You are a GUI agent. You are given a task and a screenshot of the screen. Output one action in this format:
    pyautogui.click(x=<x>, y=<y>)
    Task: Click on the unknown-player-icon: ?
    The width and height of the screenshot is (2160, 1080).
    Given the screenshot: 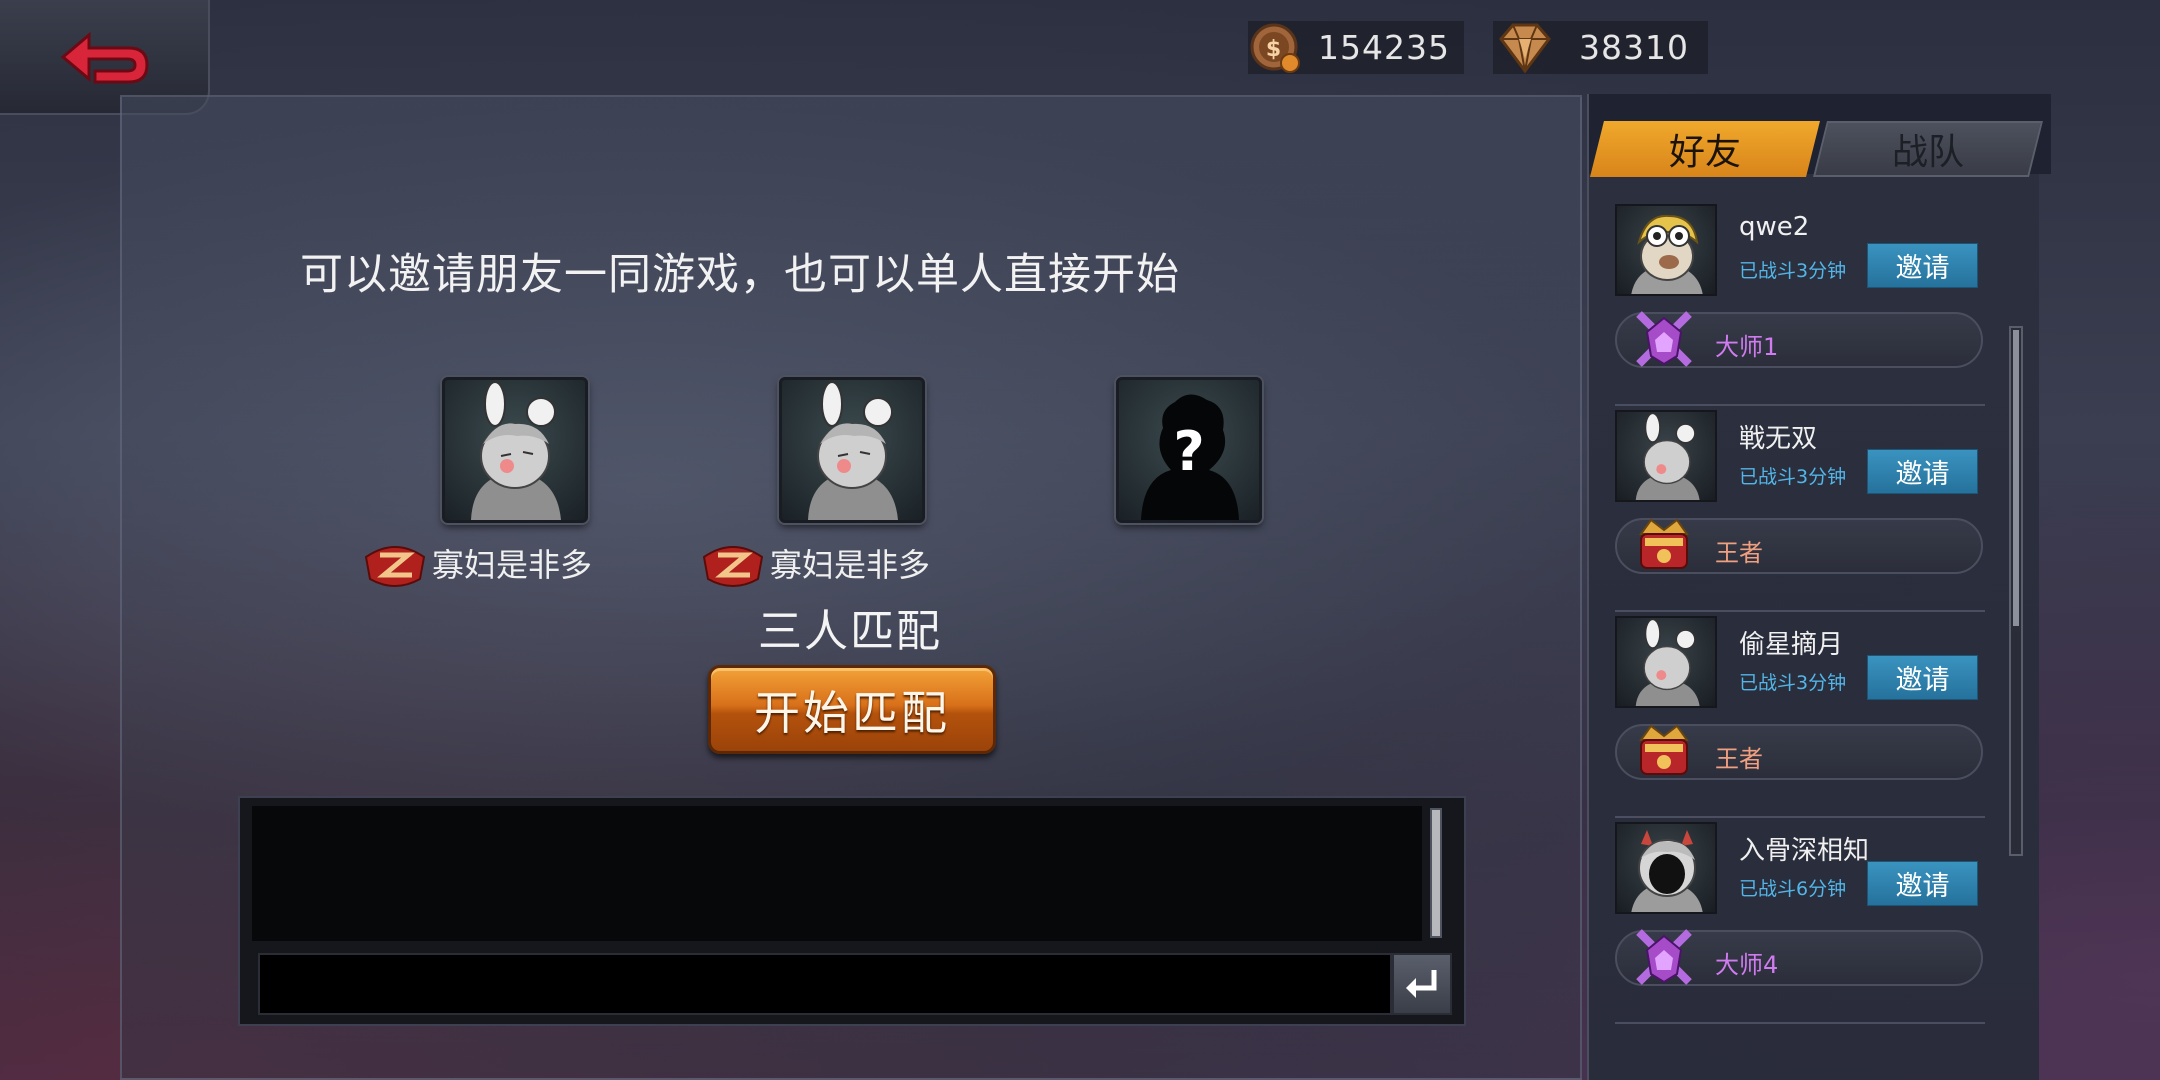 What is the action you would take?
    pyautogui.click(x=1190, y=457)
    